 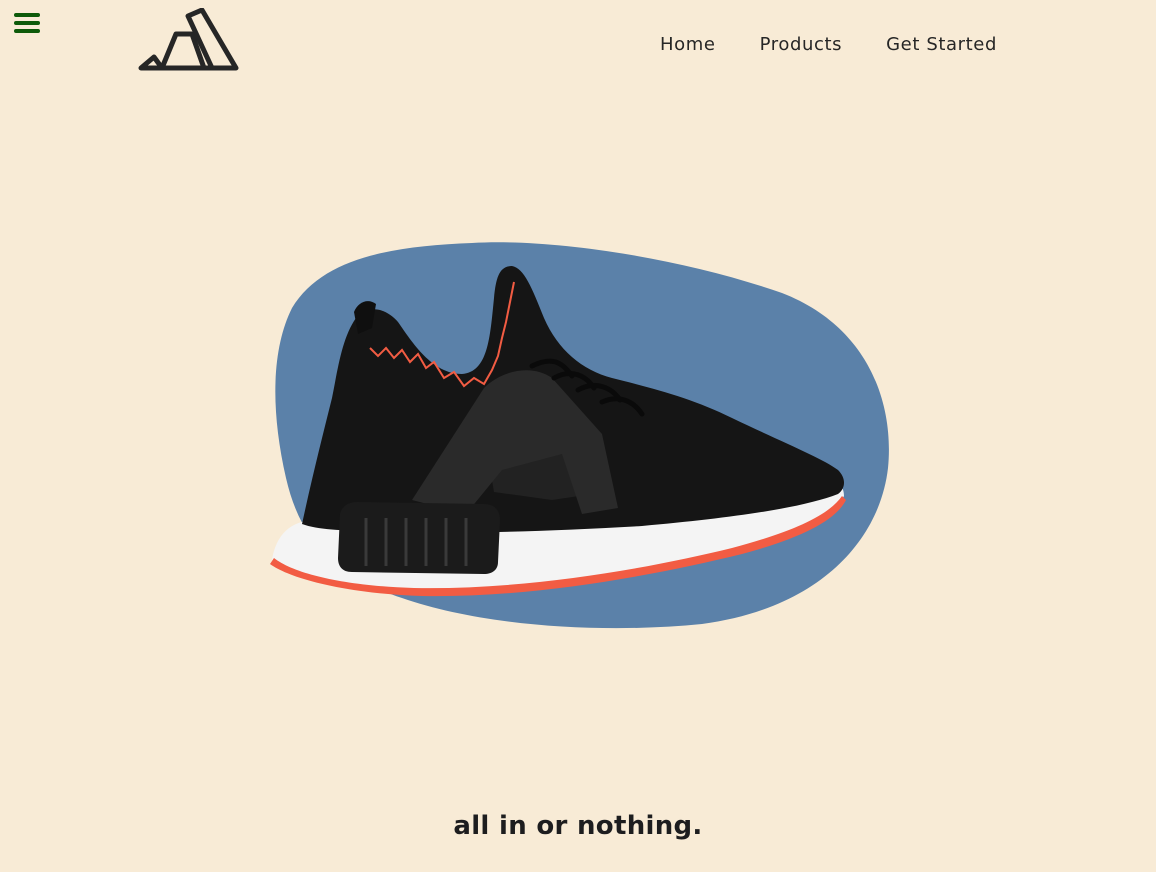 I want to click on hamburger-menu-icon, so click(x=27, y=23).